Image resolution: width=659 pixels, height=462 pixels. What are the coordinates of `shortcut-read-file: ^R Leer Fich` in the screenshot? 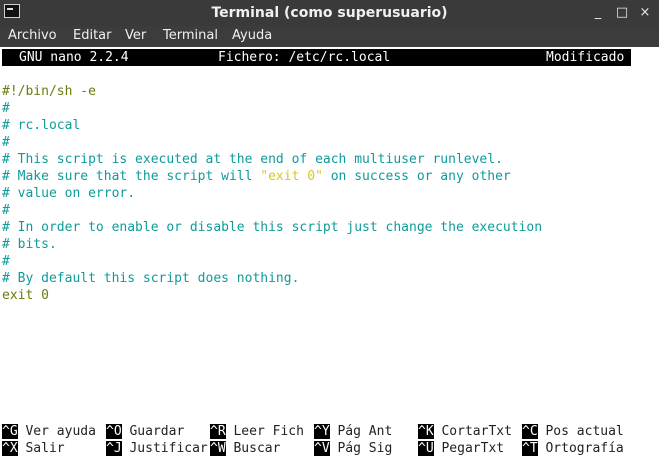 It's located at (257, 431).